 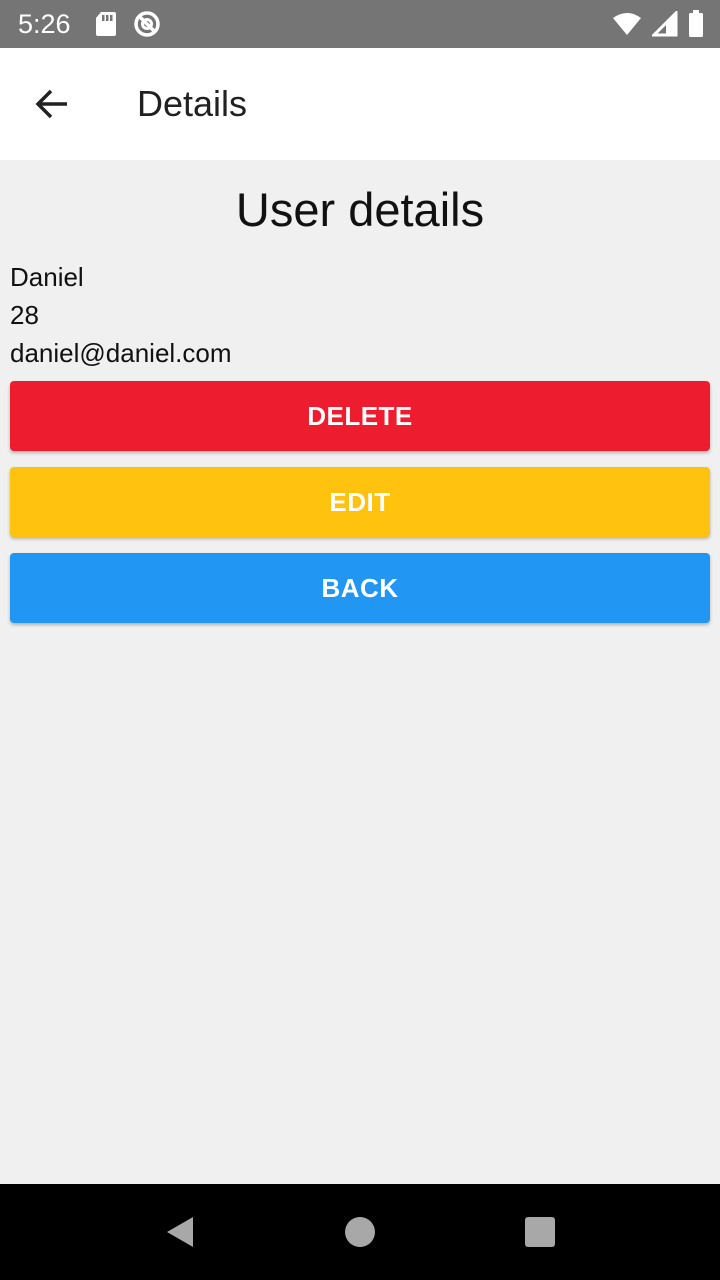 I want to click on user-age: 28, so click(x=24, y=315).